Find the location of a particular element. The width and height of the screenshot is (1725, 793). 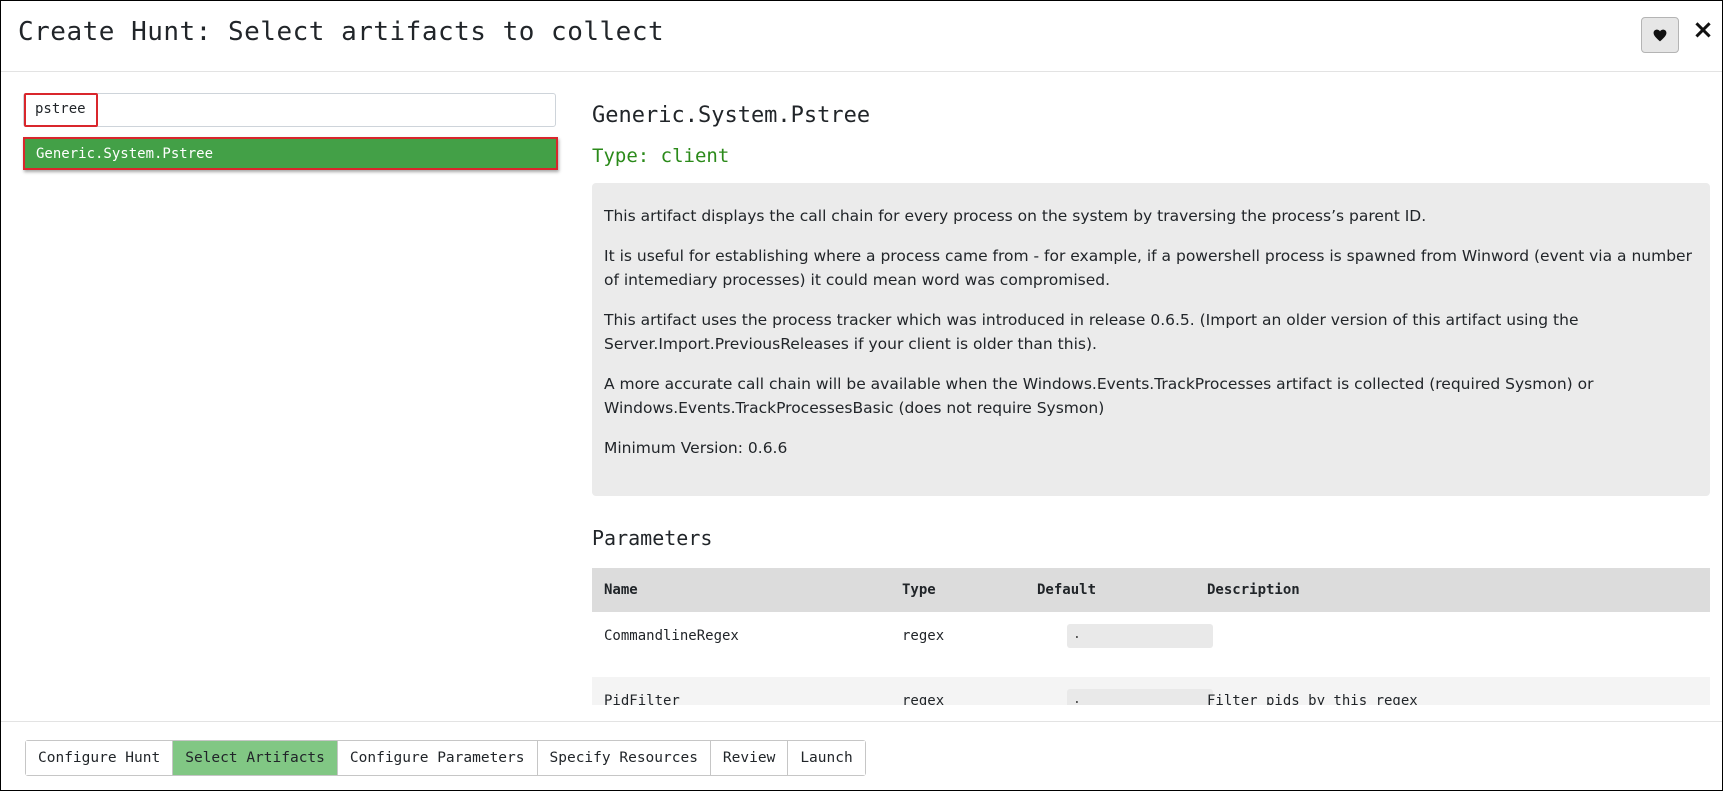

search-result-label: Generic.System.Pstree is located at coordinates (125, 154).